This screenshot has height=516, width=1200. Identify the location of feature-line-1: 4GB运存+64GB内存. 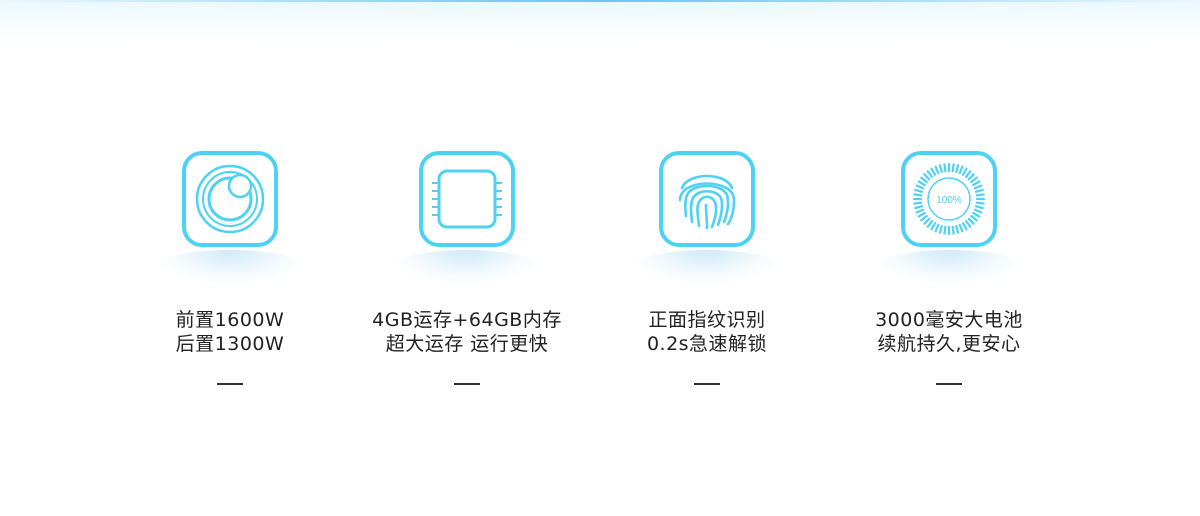
(467, 320).